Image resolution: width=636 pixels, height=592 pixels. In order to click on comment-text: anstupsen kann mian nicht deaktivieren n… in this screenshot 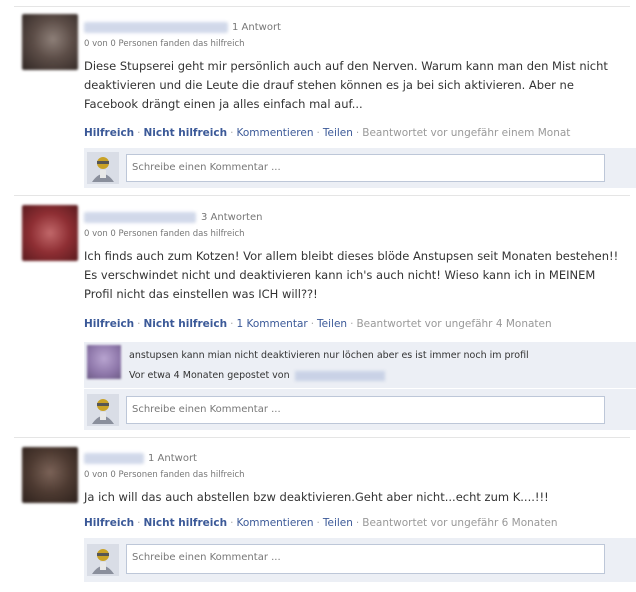, I will do `click(329, 355)`.